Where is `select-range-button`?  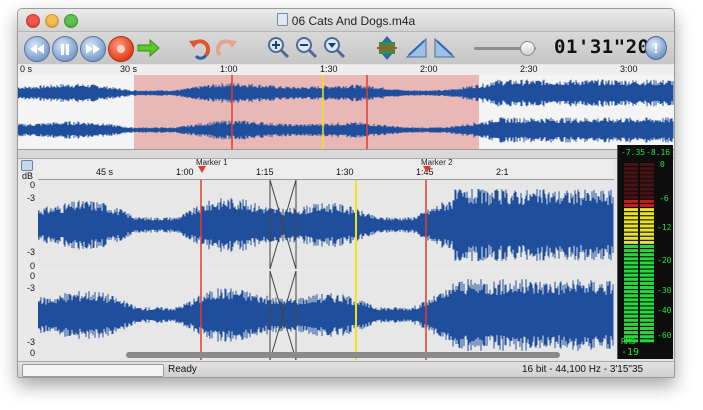 select-range-button is located at coordinates (417, 48).